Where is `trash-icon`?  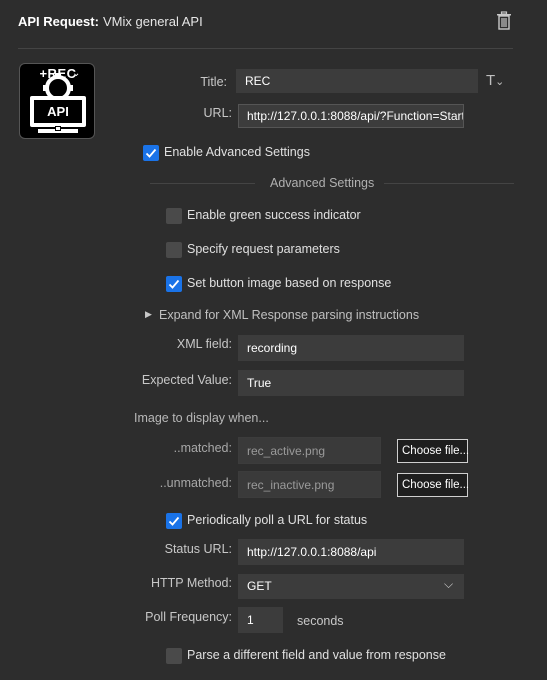 trash-icon is located at coordinates (504, 21).